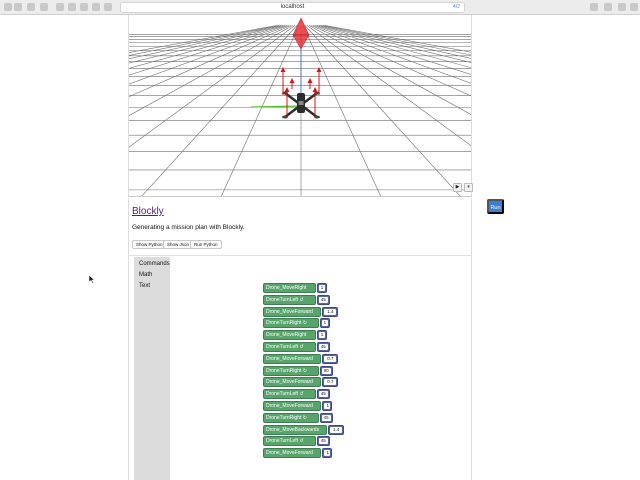 This screenshot has width=640, height=480. What do you see at coordinates (608, 7) in the screenshot?
I see `tabs-icon` at bounding box center [608, 7].